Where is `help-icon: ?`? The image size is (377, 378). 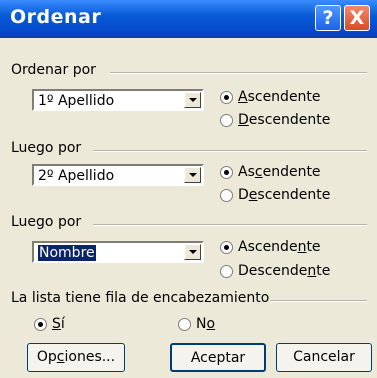
help-icon: ? is located at coordinates (328, 18).